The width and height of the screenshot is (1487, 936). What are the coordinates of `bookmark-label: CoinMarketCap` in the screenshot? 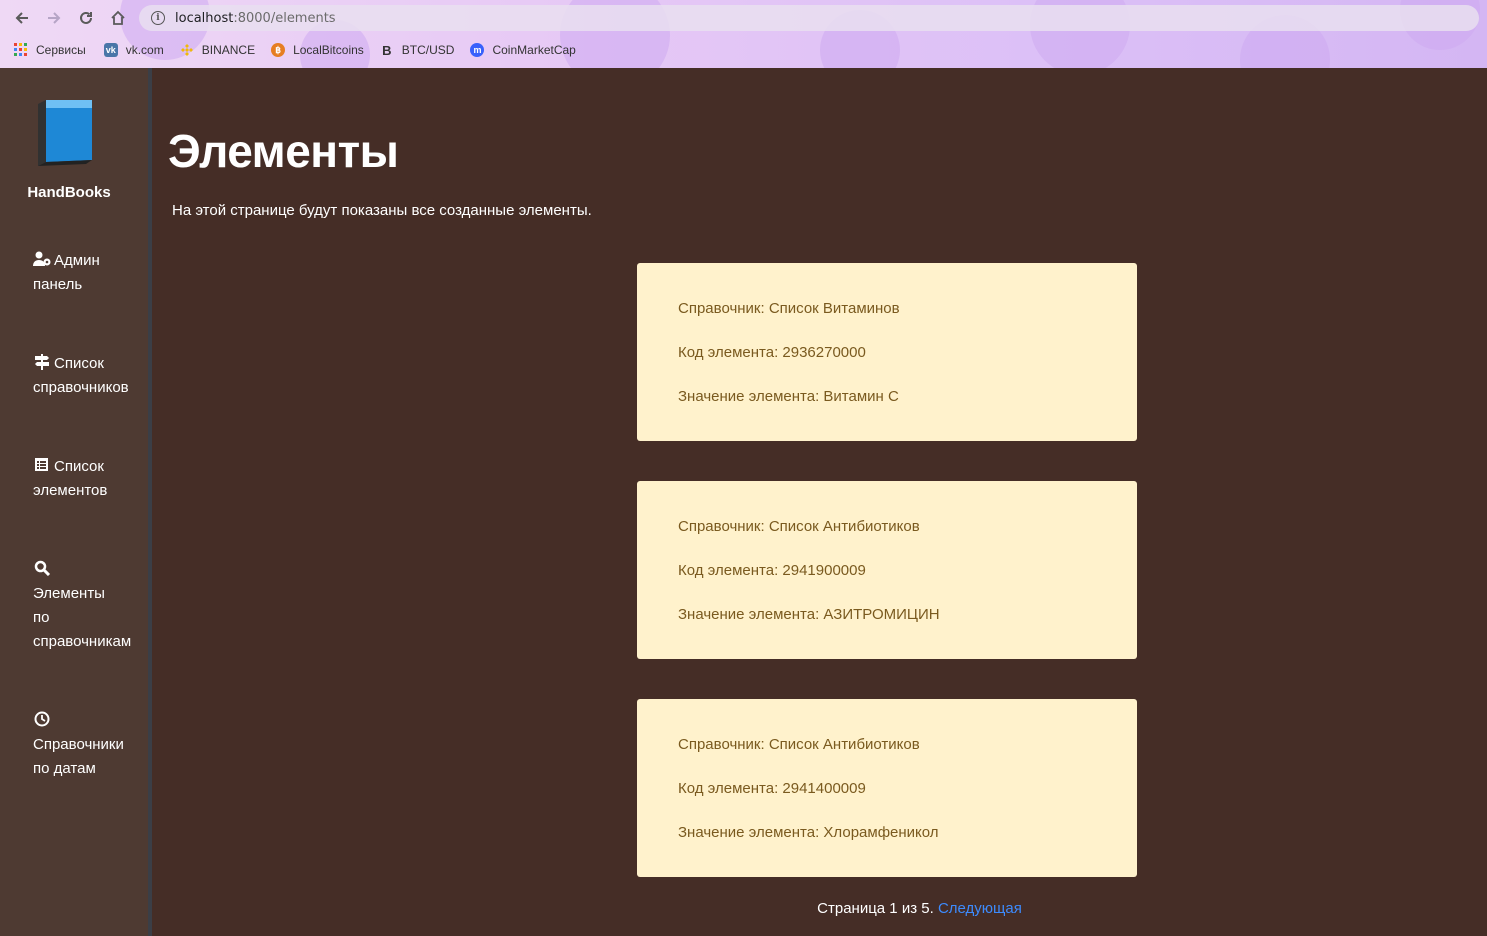 It's located at (534, 50).